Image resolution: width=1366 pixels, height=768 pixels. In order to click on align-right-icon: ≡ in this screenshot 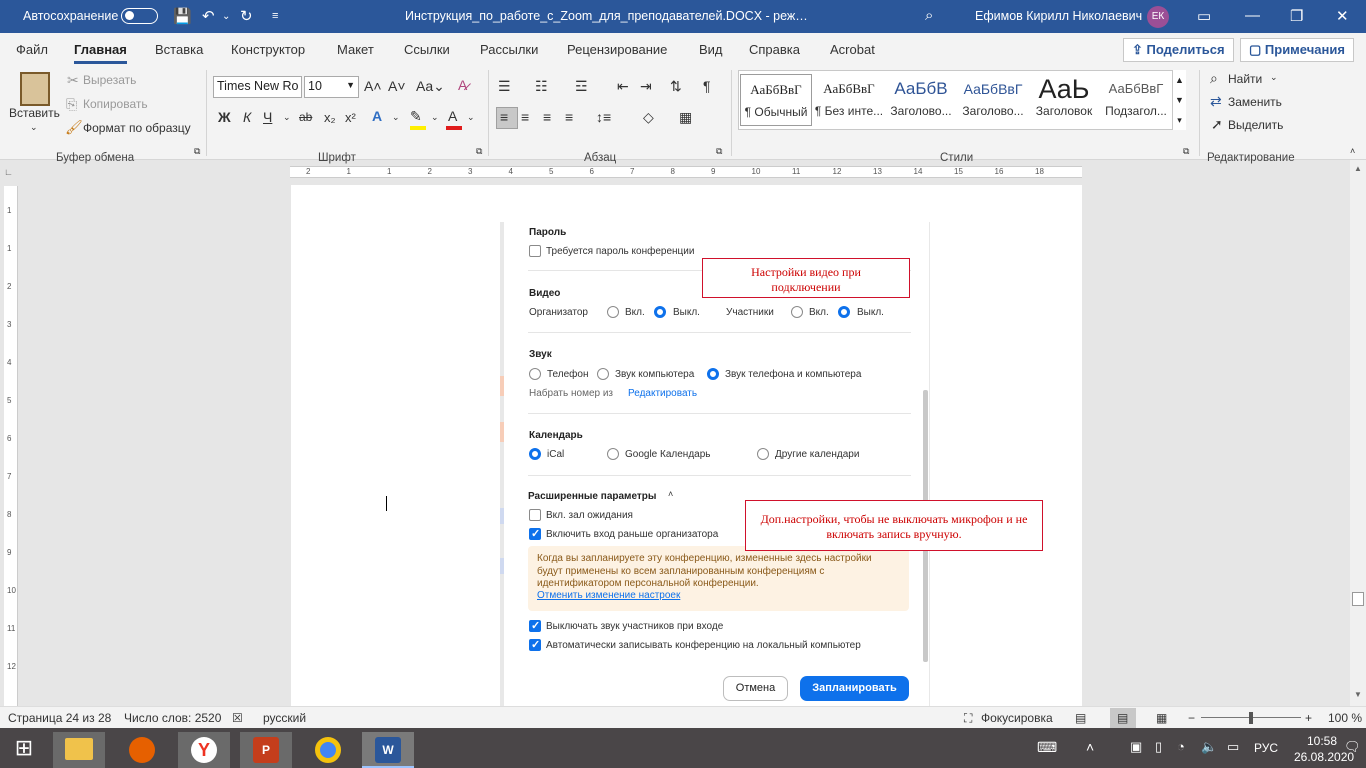, I will do `click(547, 117)`.